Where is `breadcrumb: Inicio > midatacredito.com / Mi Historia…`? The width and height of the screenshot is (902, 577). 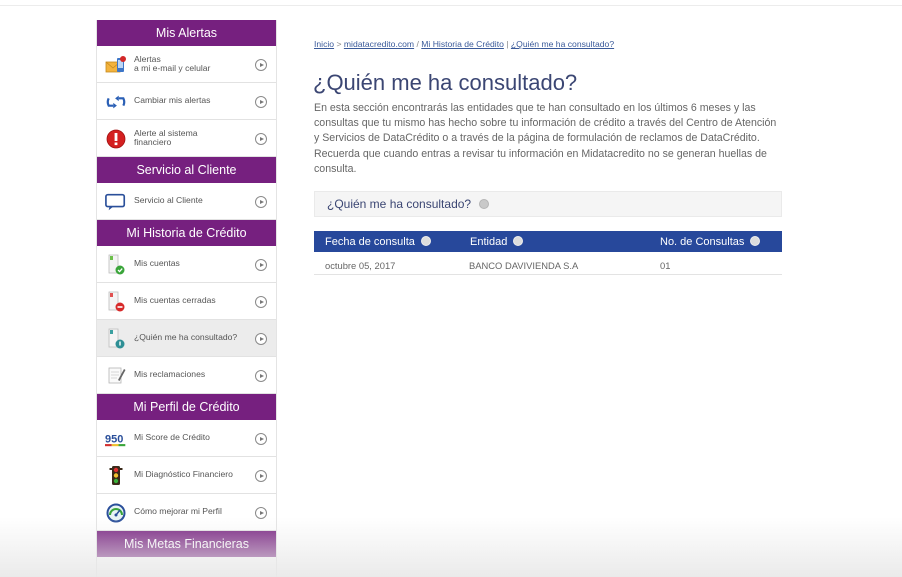
breadcrumb: Inicio > midatacredito.com / Mi Historia… is located at coordinates (464, 44).